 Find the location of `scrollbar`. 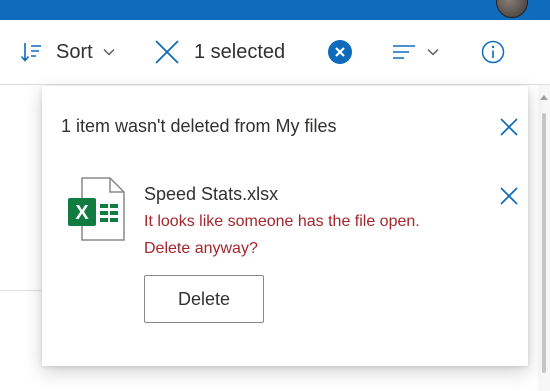

scrollbar is located at coordinates (544, 238).